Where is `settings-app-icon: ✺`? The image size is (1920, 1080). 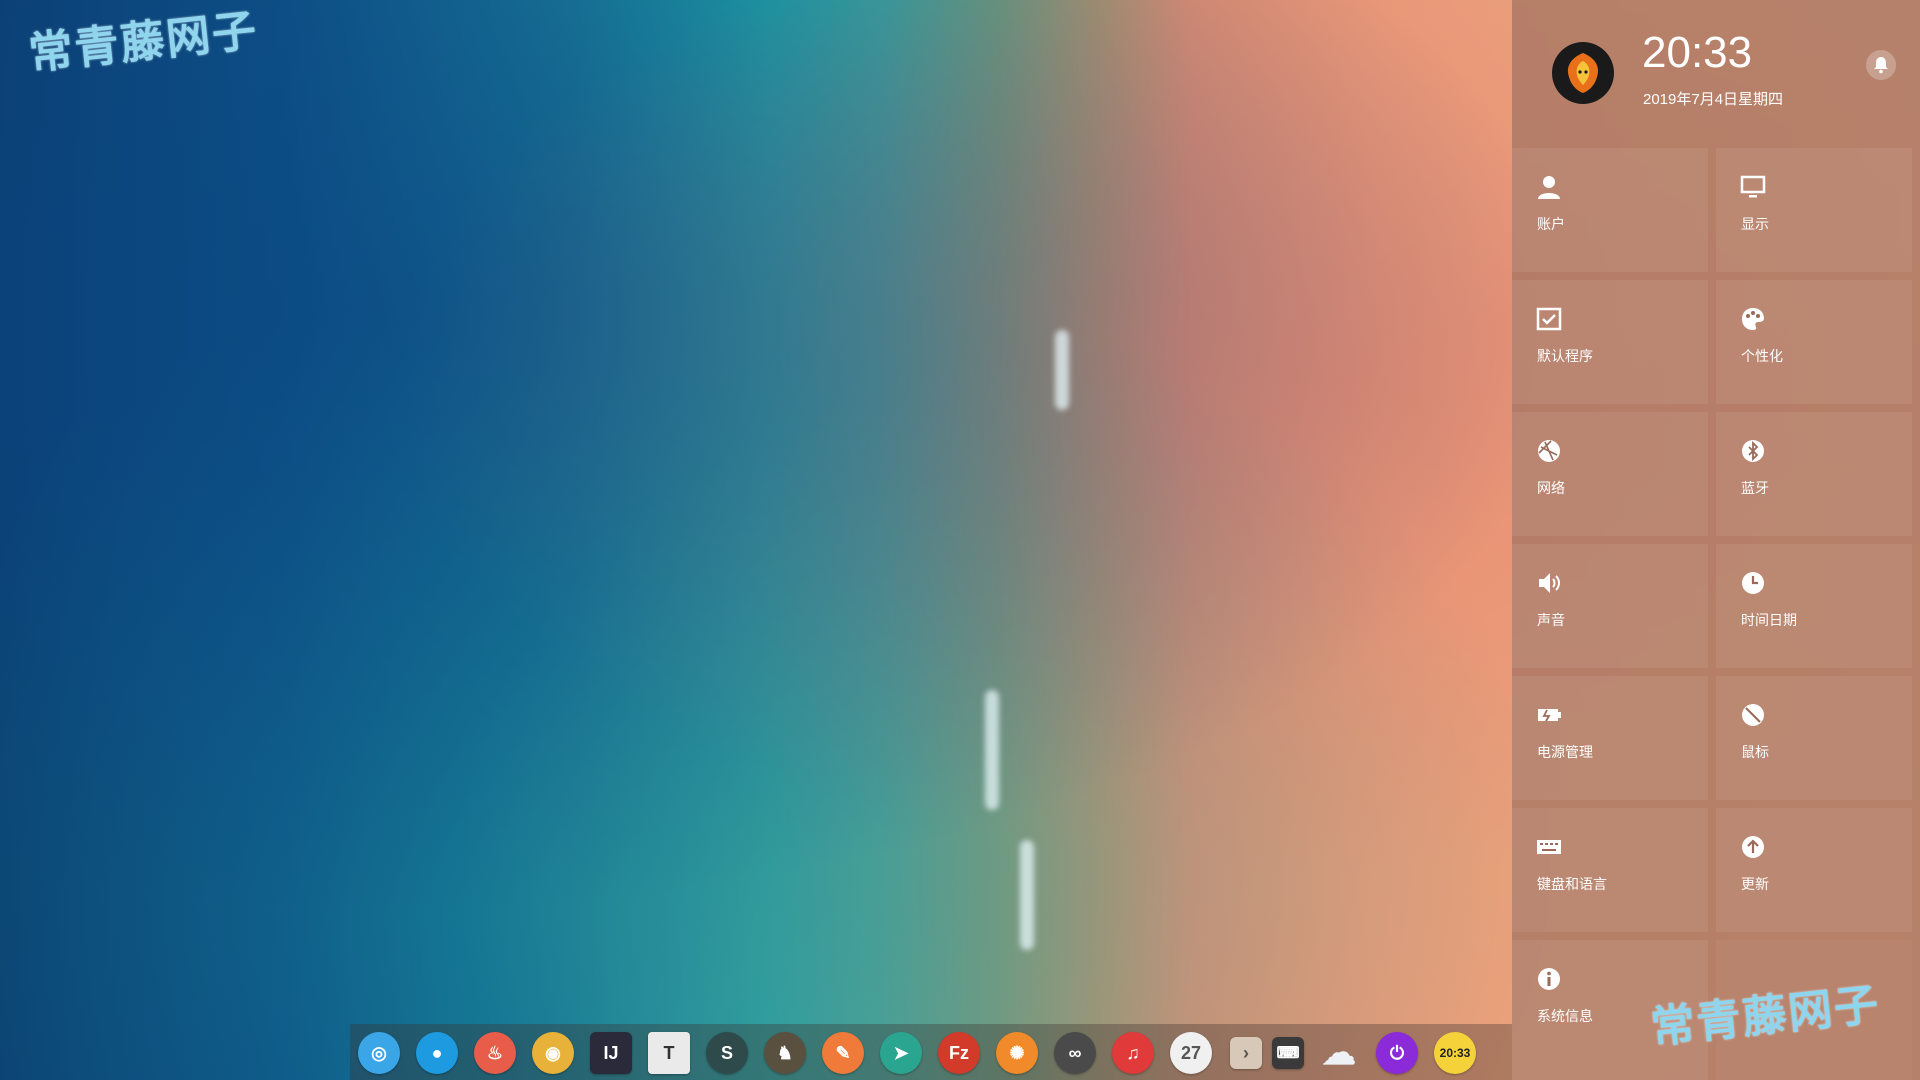
settings-app-icon: ✺ is located at coordinates (1017, 1053).